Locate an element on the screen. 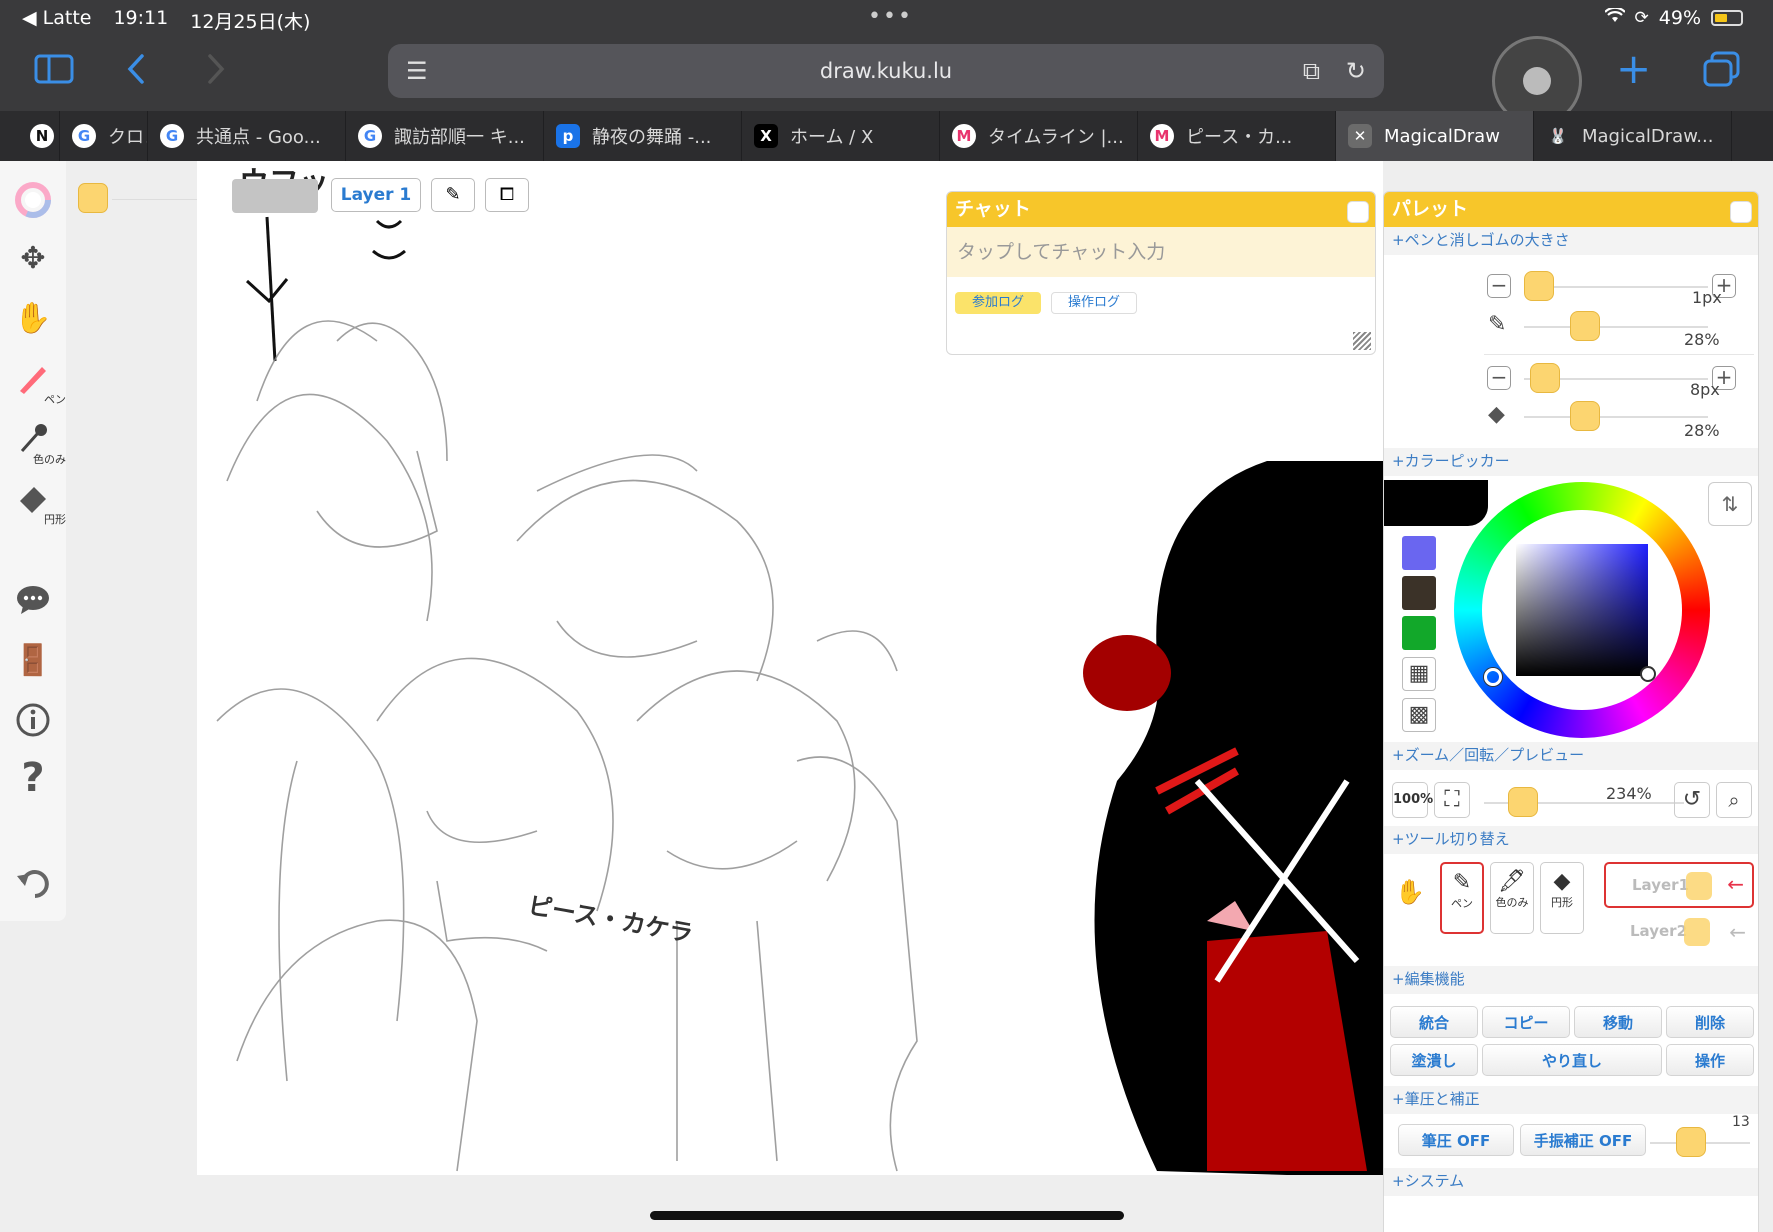 This screenshot has height=1232, width=1773. move-icon: ✥ is located at coordinates (33, 258).